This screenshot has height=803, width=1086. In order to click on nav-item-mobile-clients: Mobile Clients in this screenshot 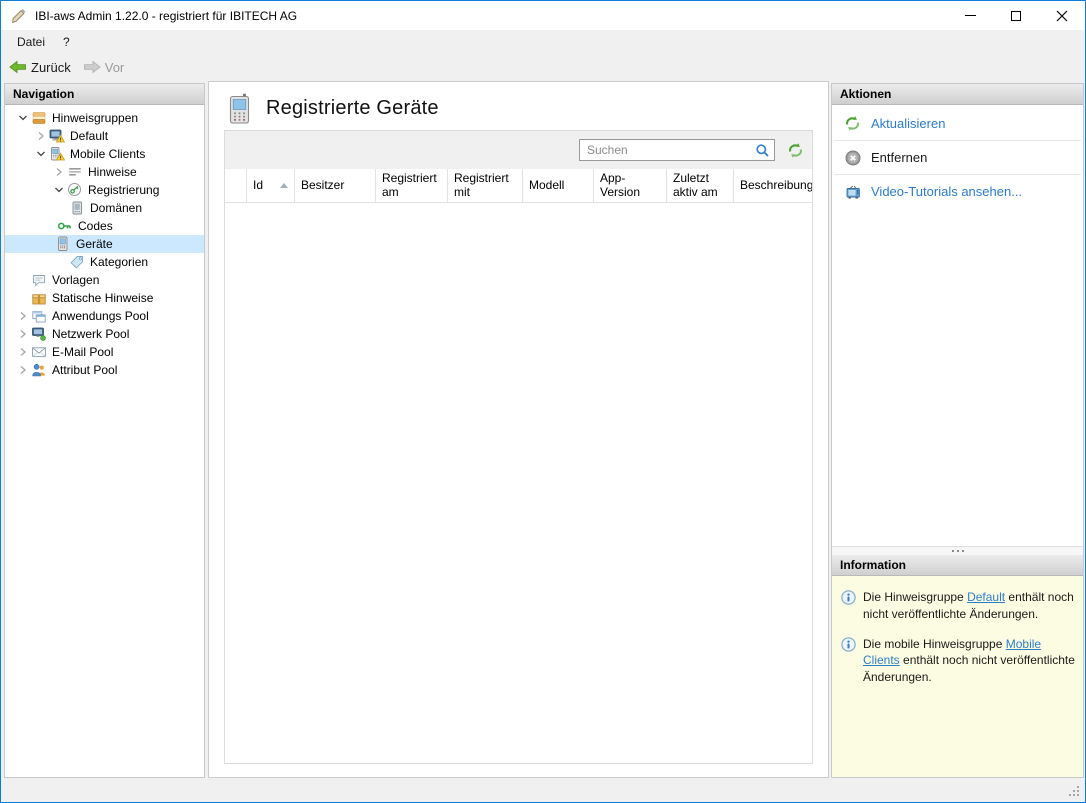, I will do `click(104, 154)`.